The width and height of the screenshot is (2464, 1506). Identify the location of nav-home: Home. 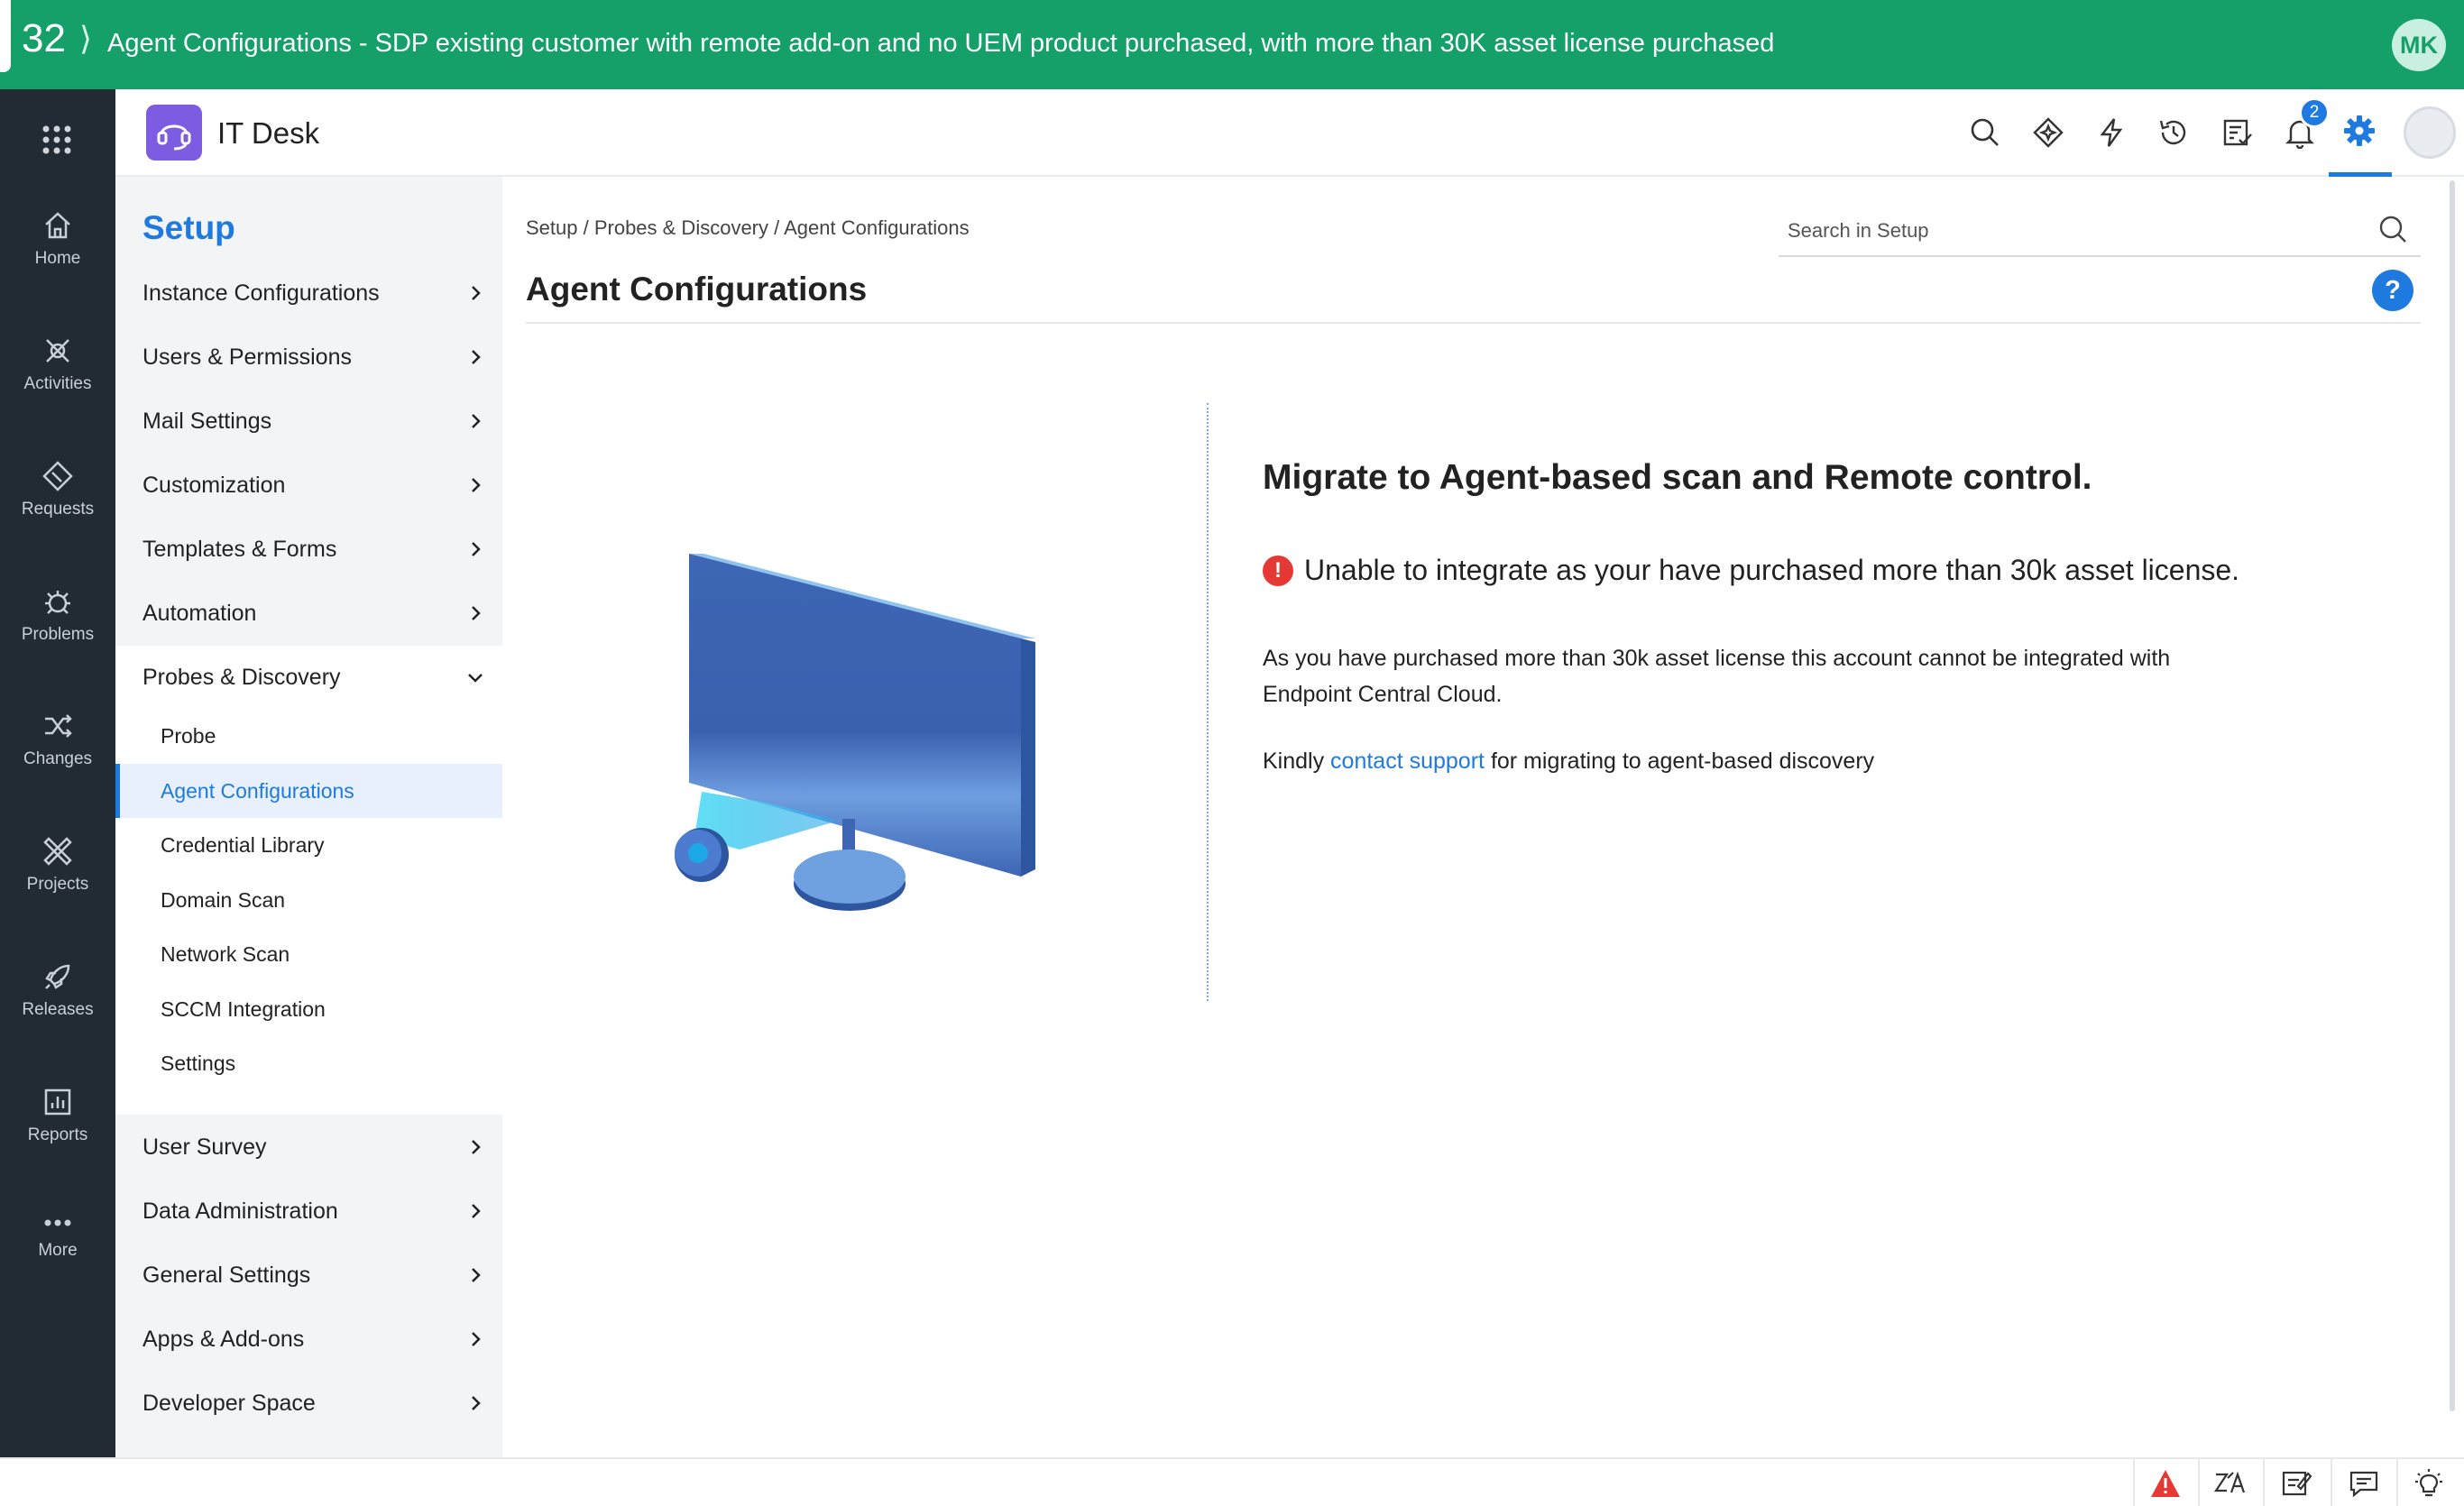
(58, 239).